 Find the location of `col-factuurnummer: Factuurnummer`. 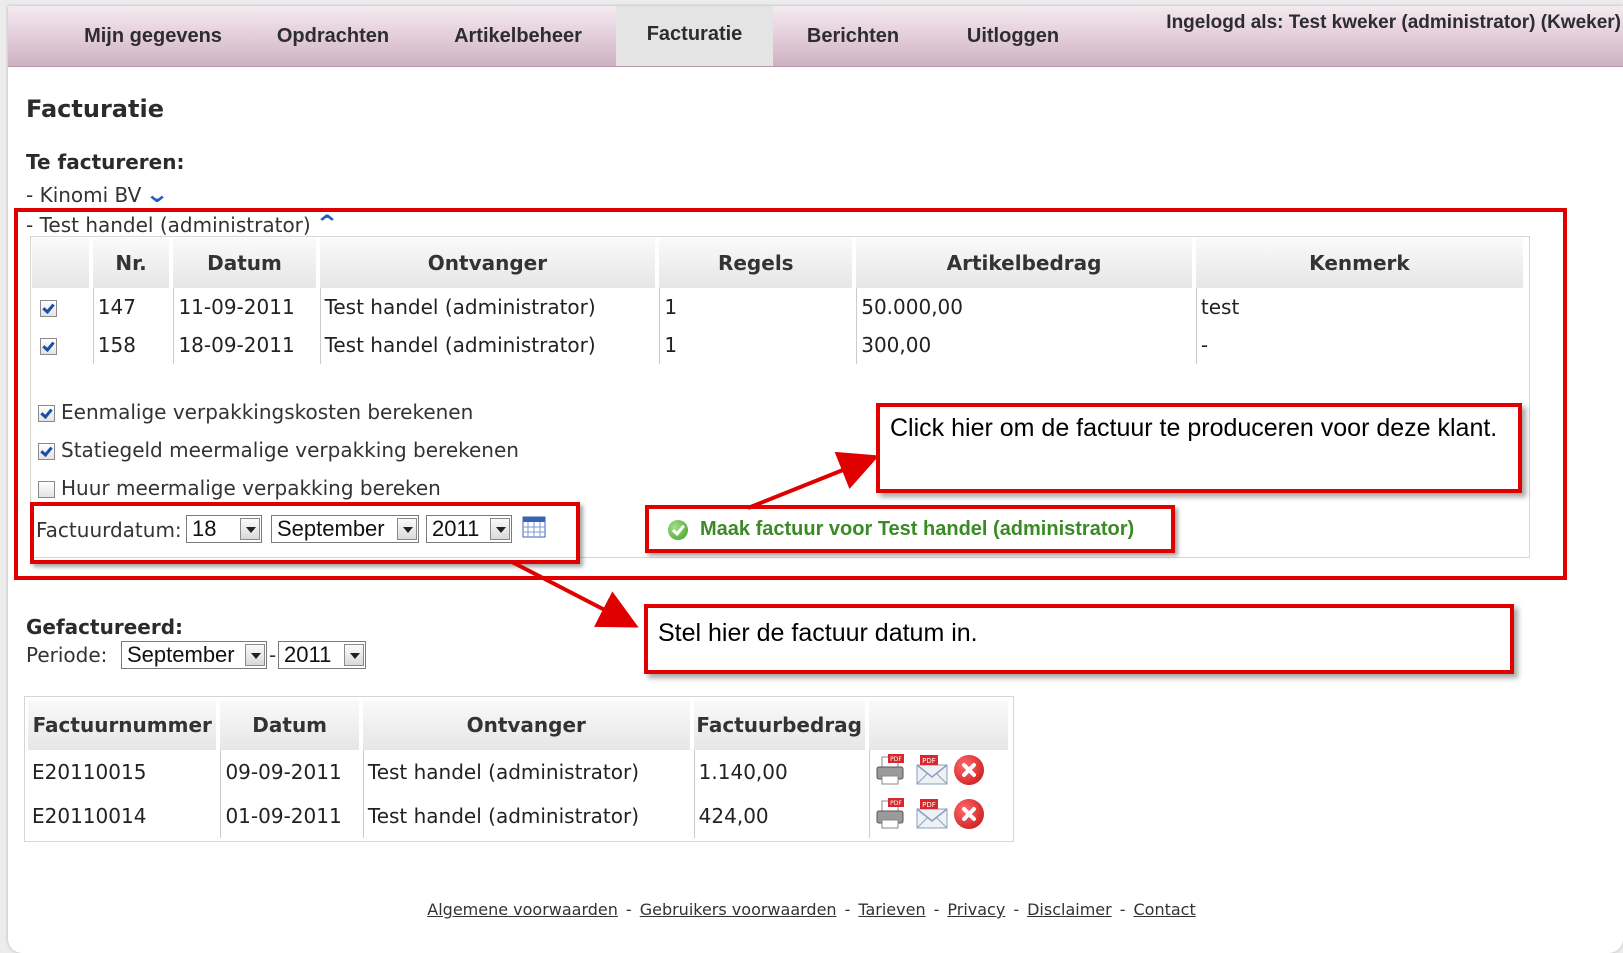

col-factuurnummer: Factuurnummer is located at coordinates (124, 725).